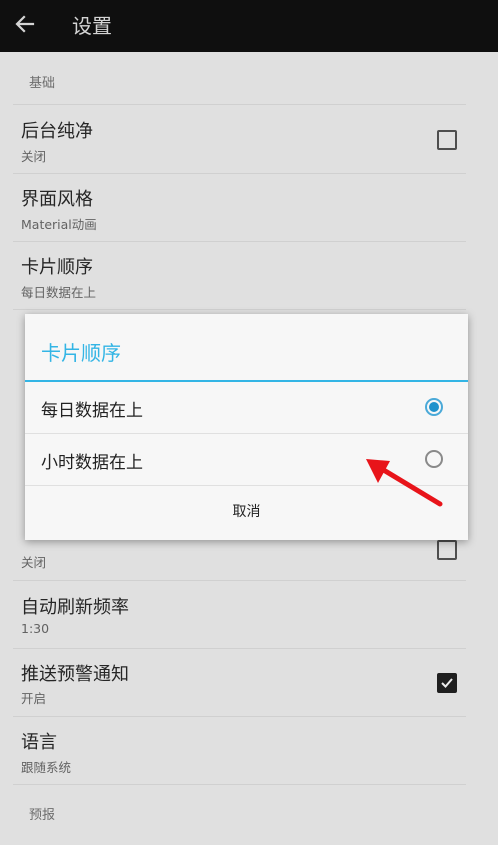  I want to click on dialog-title: 卡片顺序, so click(81, 353).